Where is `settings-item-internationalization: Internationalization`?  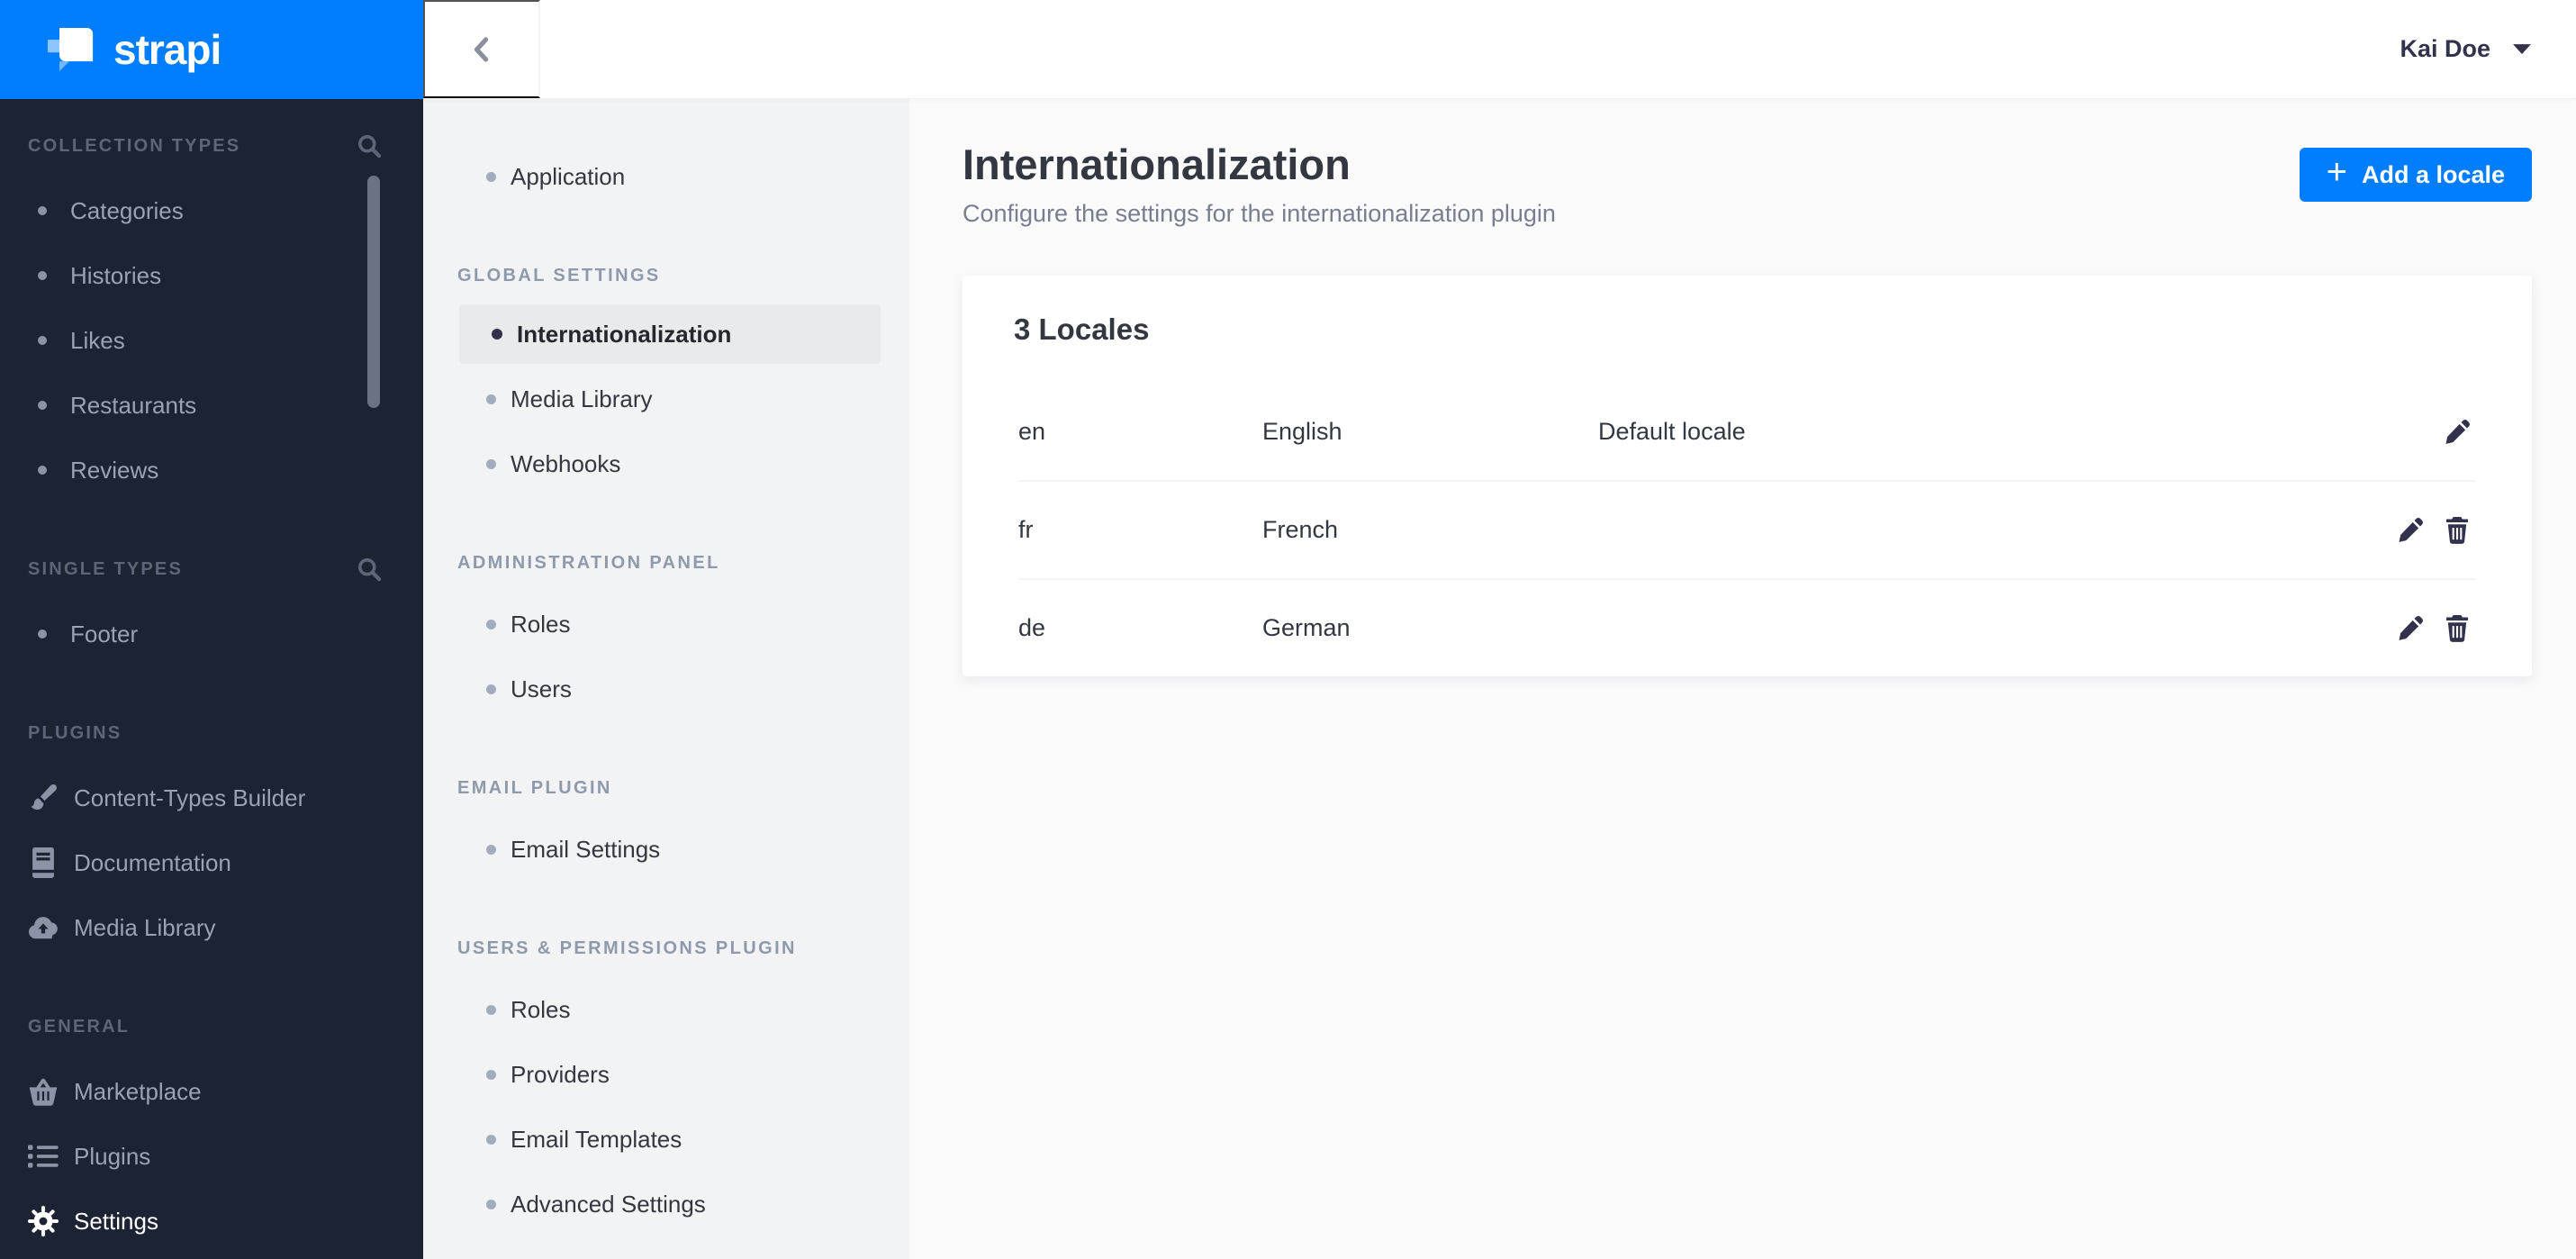
settings-item-internationalization: Internationalization is located at coordinates (670, 334).